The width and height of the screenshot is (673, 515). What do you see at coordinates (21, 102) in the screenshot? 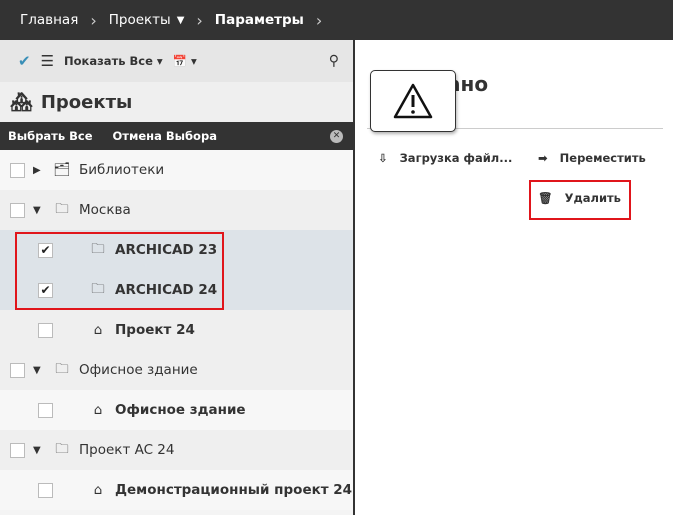
I see `projects-icon: 🏘` at bounding box center [21, 102].